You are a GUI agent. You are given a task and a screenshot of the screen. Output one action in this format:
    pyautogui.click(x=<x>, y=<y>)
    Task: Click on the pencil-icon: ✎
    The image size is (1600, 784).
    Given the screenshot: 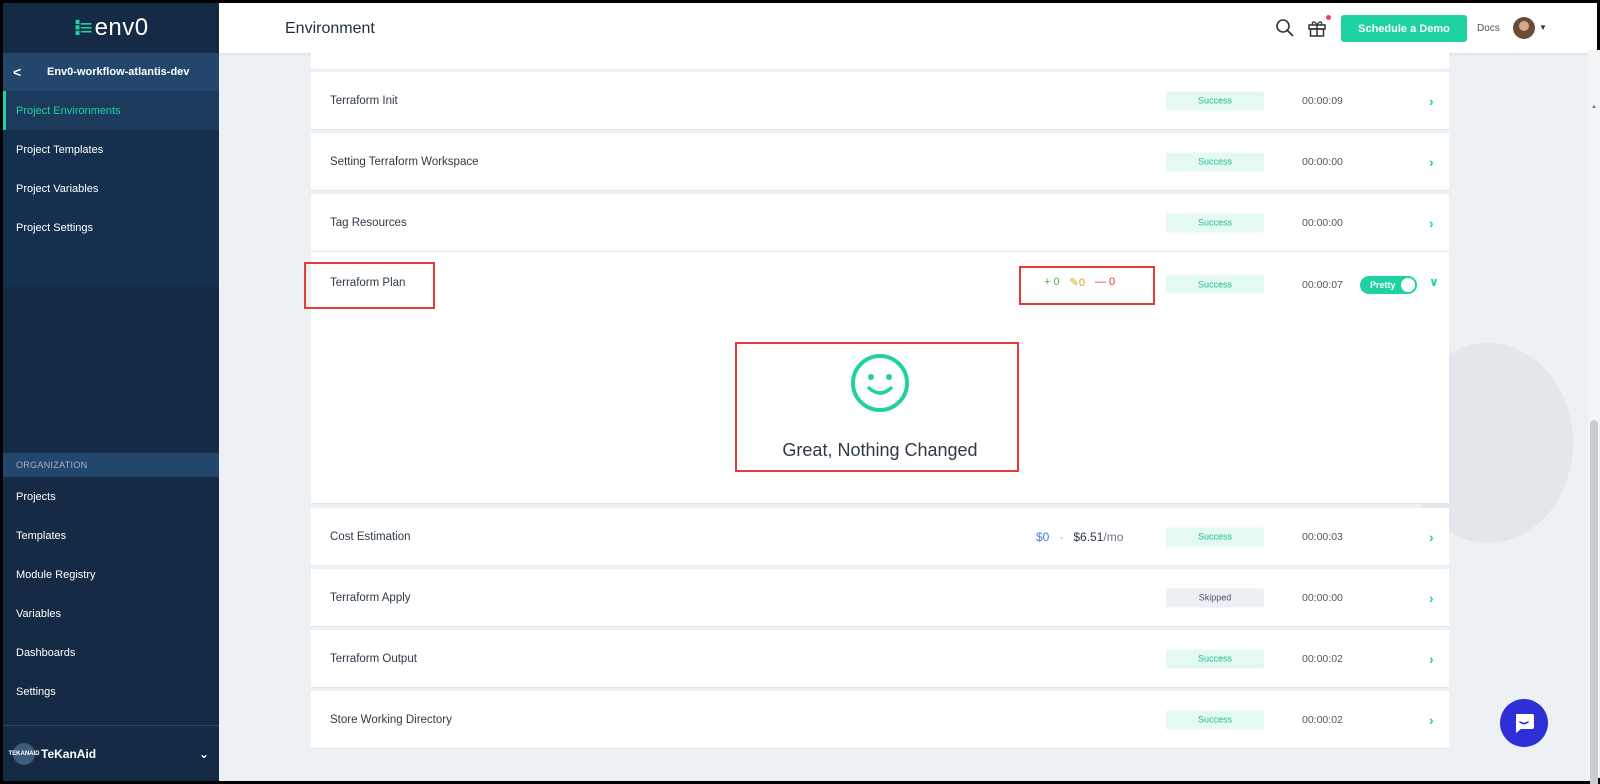 What is the action you would take?
    pyautogui.click(x=1074, y=283)
    